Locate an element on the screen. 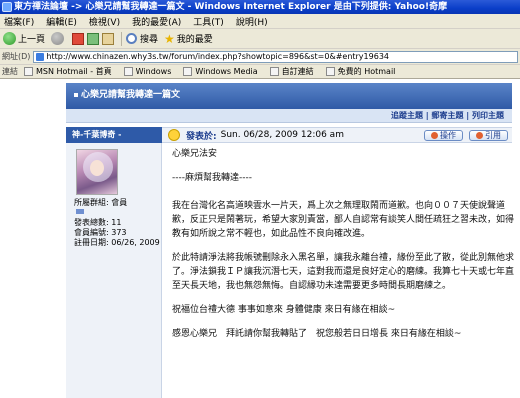 The width and height of the screenshot is (520, 398). quote-icon is located at coordinates (479, 135).